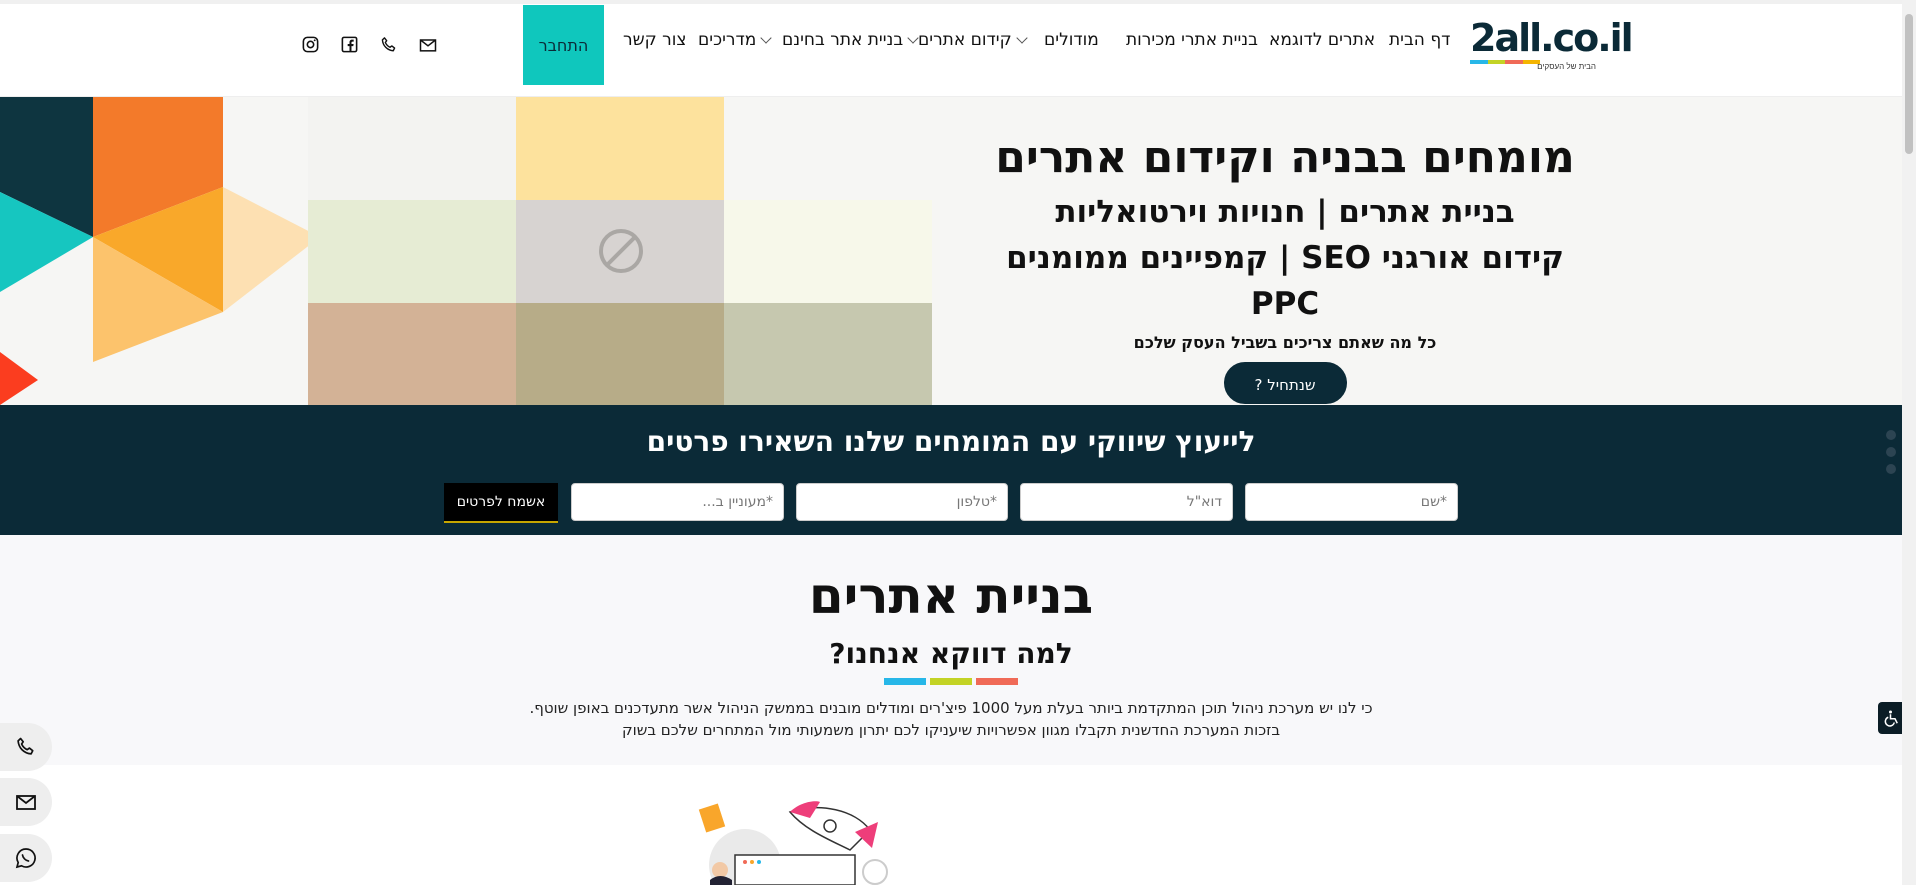 This screenshot has width=1916, height=885. What do you see at coordinates (1909, 84) in the screenshot?
I see `scrollbar-thumb` at bounding box center [1909, 84].